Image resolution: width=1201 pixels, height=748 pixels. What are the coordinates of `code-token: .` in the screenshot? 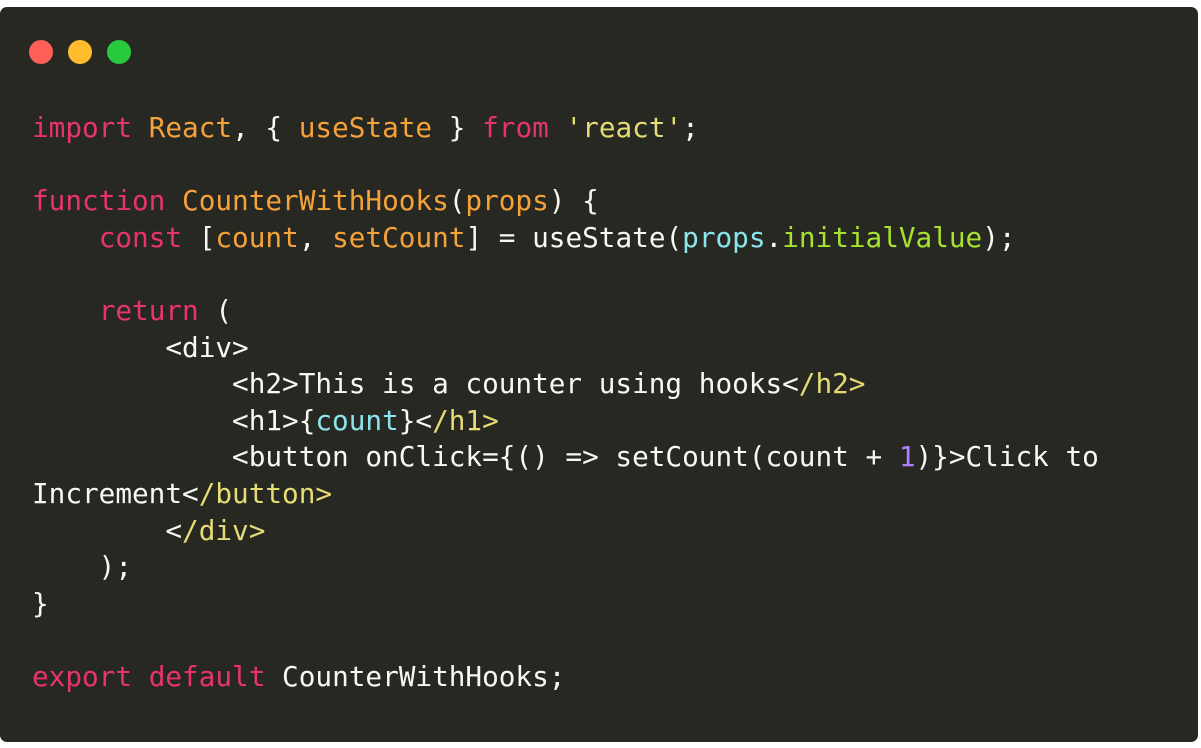 It's located at (774, 237).